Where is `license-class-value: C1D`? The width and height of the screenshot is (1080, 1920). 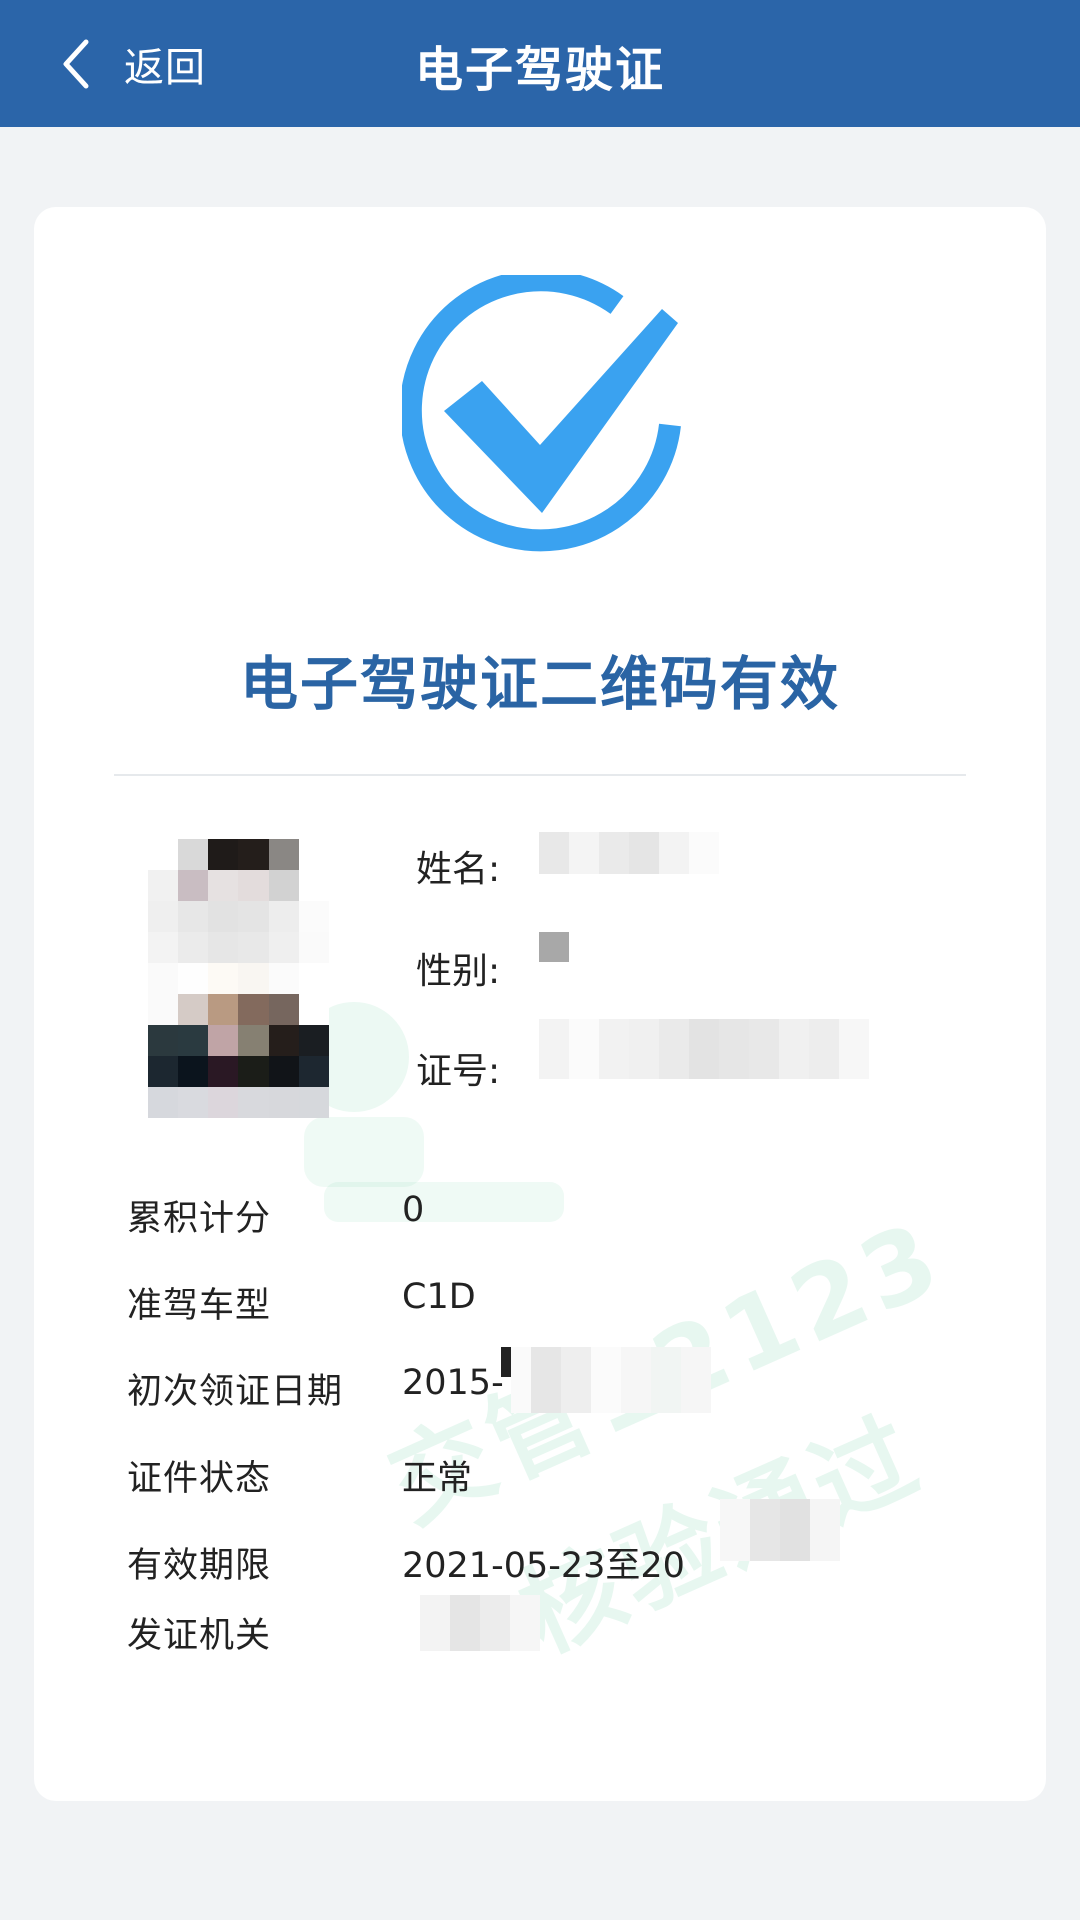
license-class-value: C1D is located at coordinates (439, 1297).